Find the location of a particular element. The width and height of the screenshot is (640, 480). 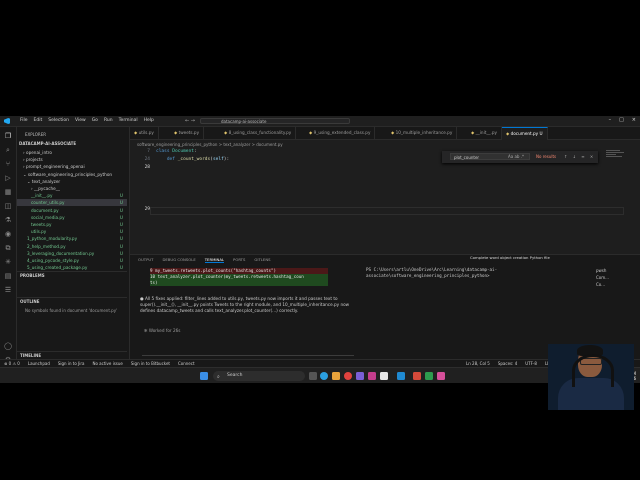

run-debug-icon: ▷ is located at coordinates (8, 178).